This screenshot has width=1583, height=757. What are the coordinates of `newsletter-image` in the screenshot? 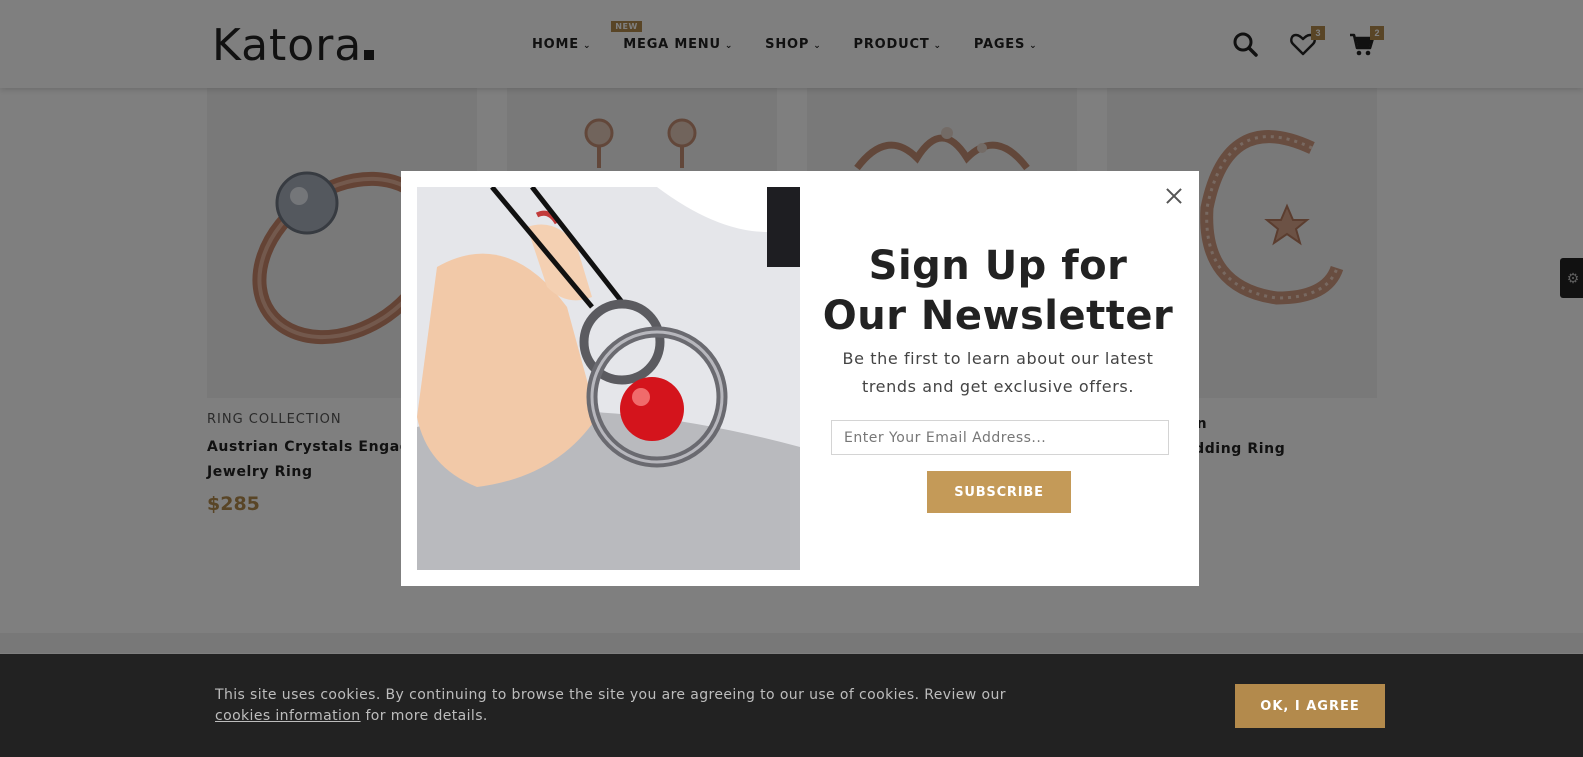 It's located at (608, 378).